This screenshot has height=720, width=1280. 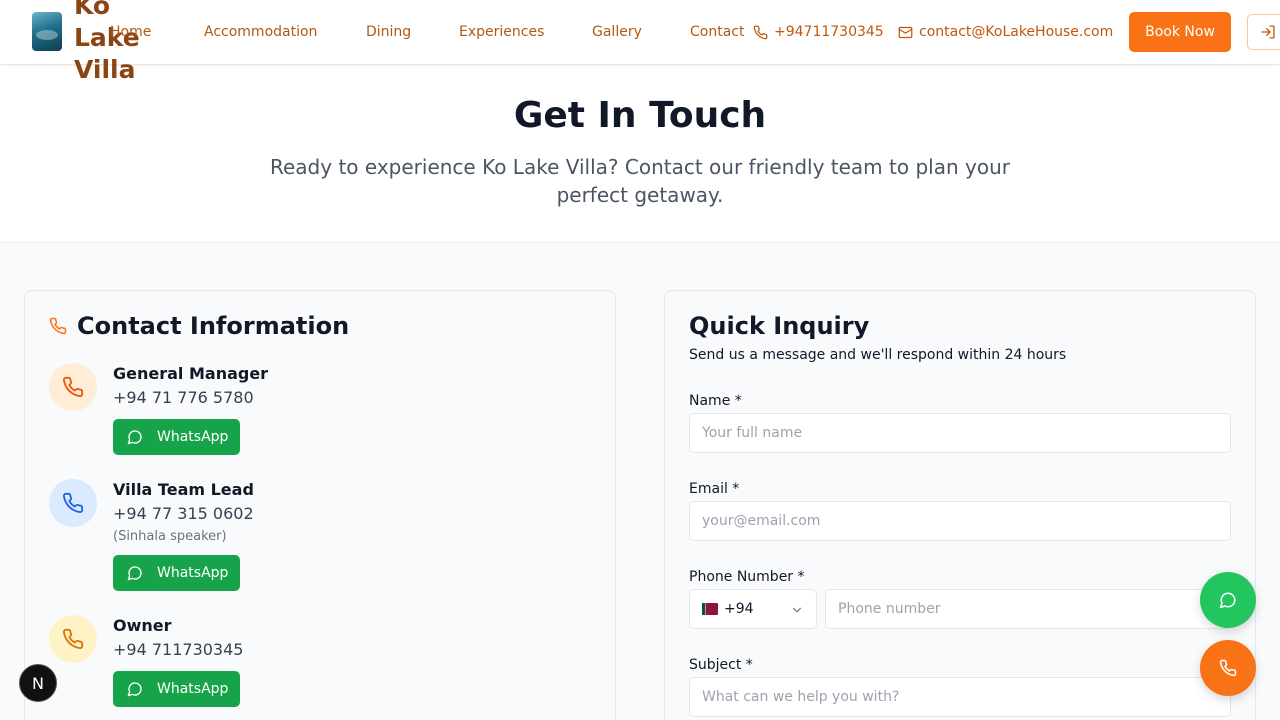 I want to click on mail-icon, so click(x=905, y=32).